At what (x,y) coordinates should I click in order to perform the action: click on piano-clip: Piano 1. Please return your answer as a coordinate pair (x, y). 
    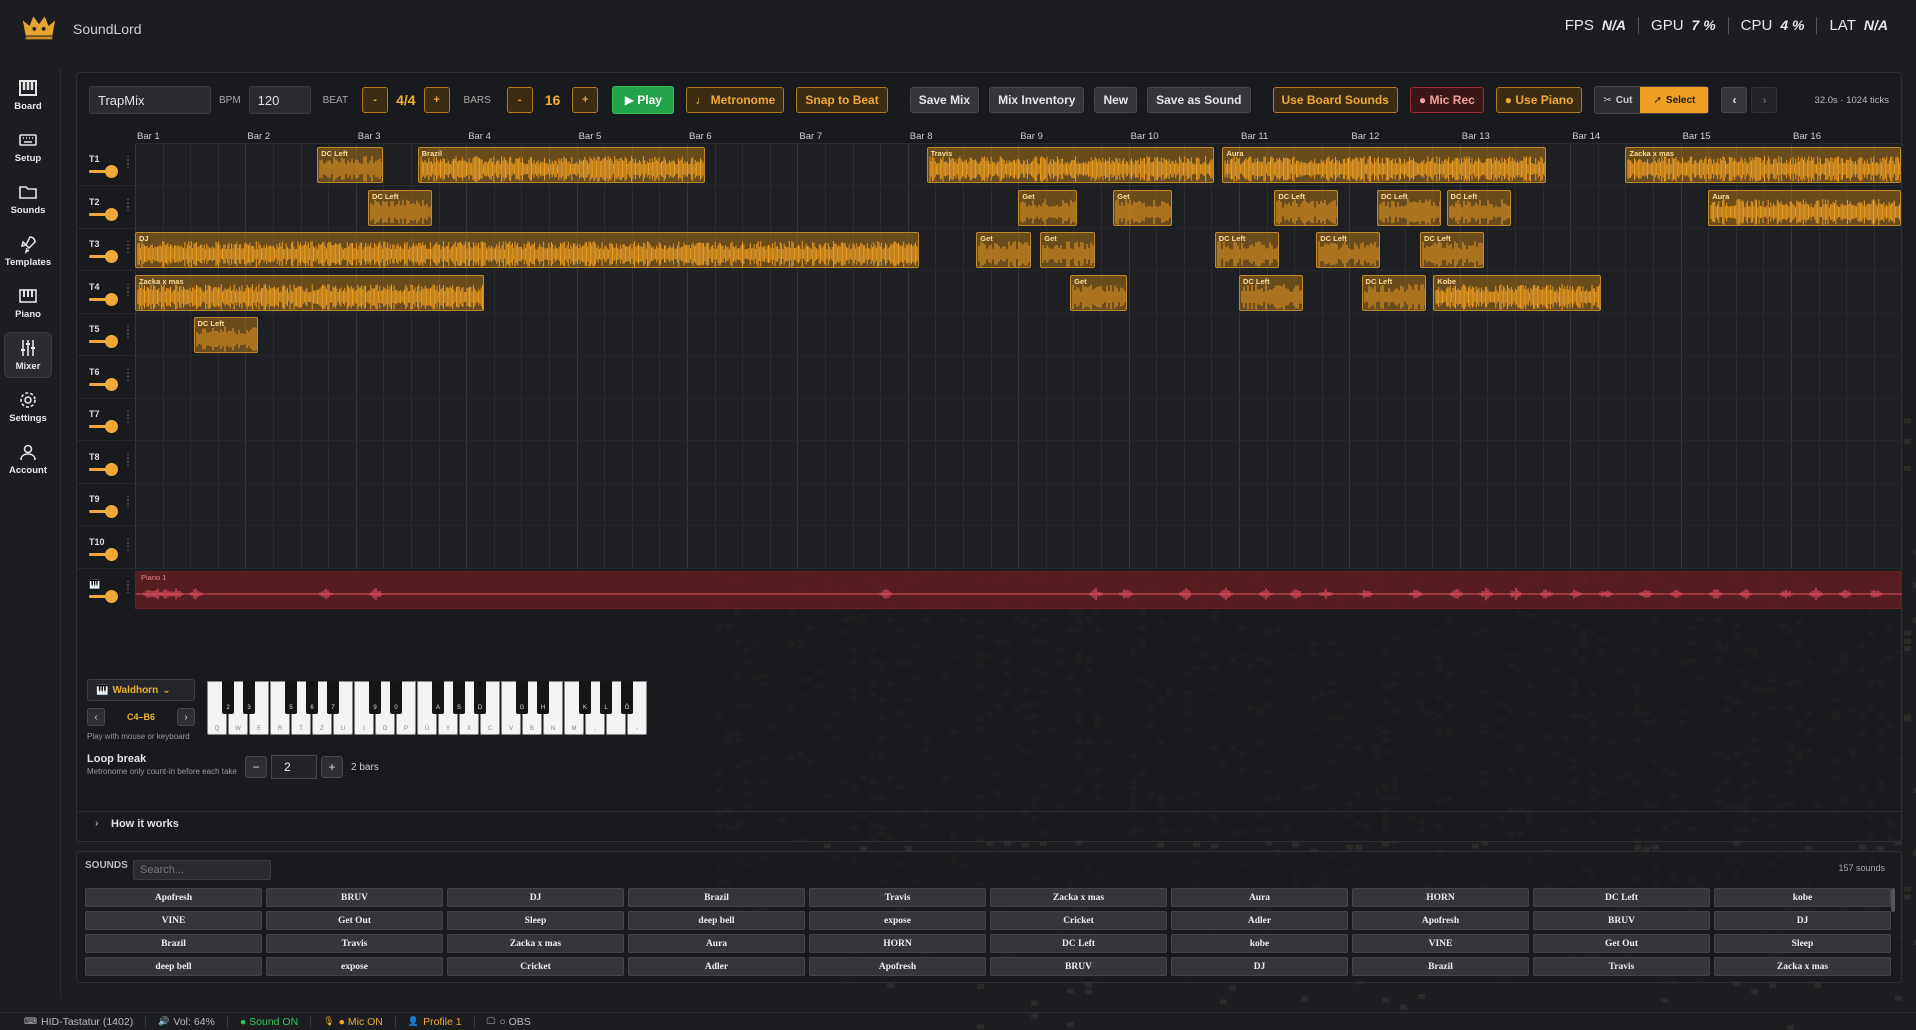
    Looking at the image, I should click on (1018, 590).